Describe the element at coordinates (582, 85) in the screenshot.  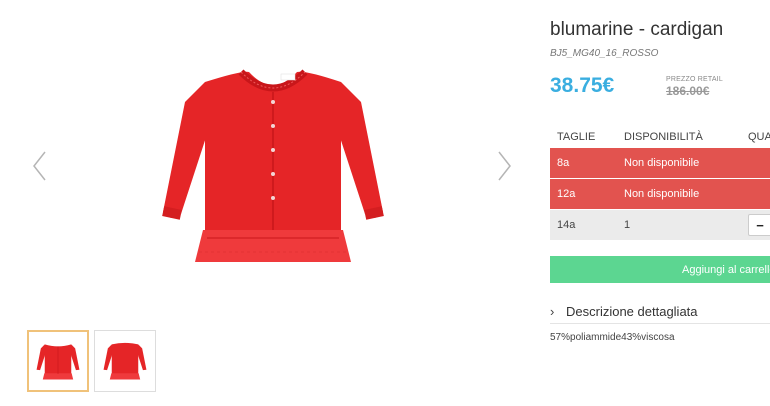
I see `product-price: 38.75€` at that location.